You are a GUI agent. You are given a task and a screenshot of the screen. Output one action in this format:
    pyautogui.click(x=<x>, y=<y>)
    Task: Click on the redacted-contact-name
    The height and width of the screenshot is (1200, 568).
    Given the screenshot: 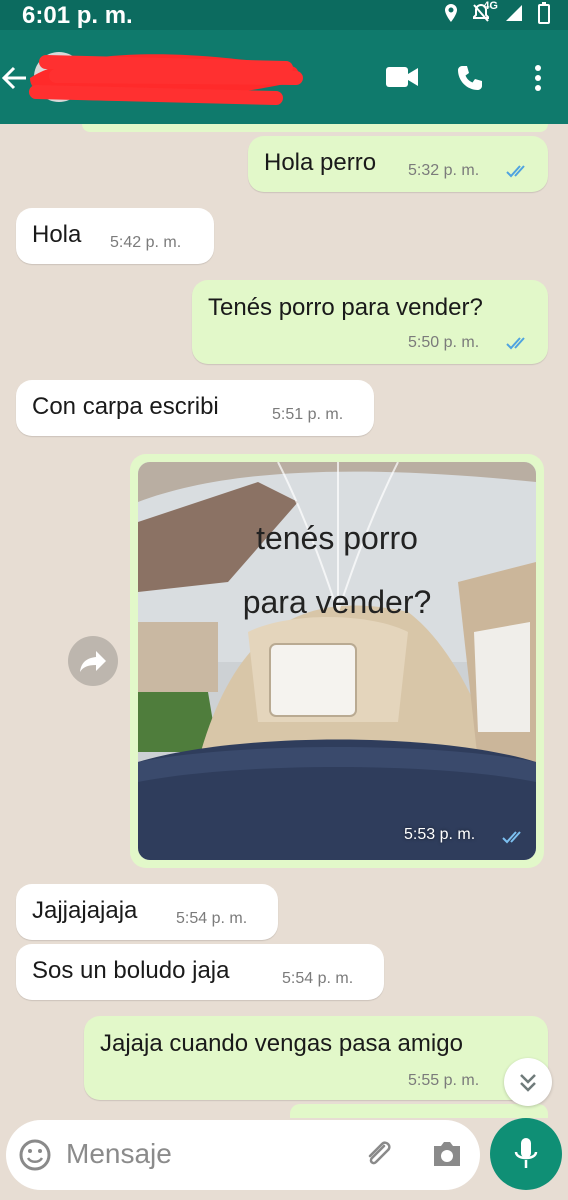 What is the action you would take?
    pyautogui.click(x=165, y=78)
    